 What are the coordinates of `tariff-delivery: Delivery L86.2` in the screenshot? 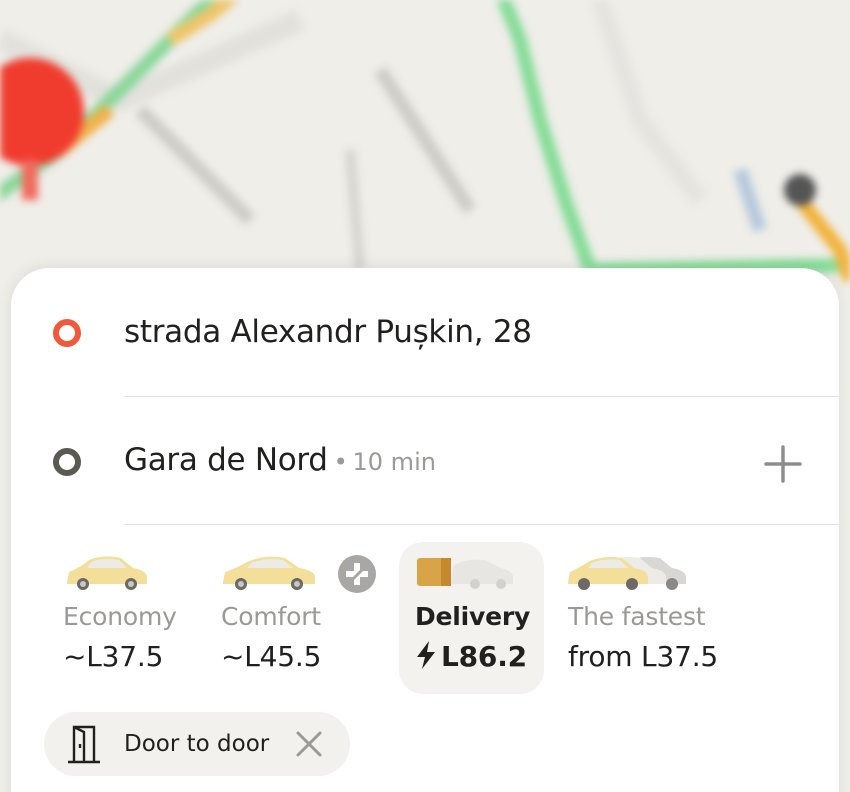 It's located at (471, 618).